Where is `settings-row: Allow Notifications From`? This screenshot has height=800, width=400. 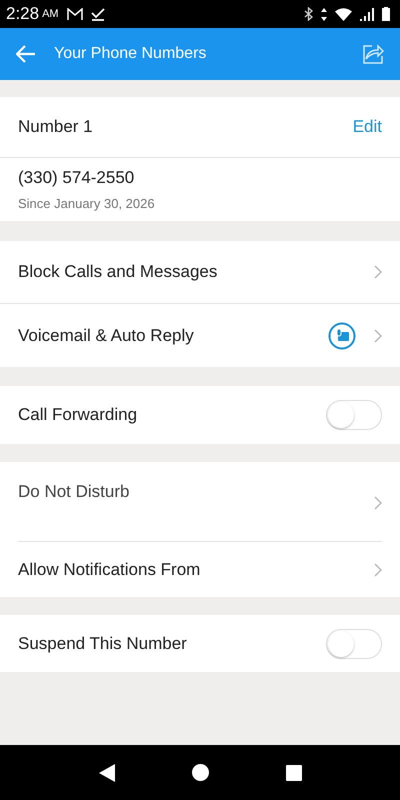
settings-row: Allow Notifications From is located at coordinates (200, 569).